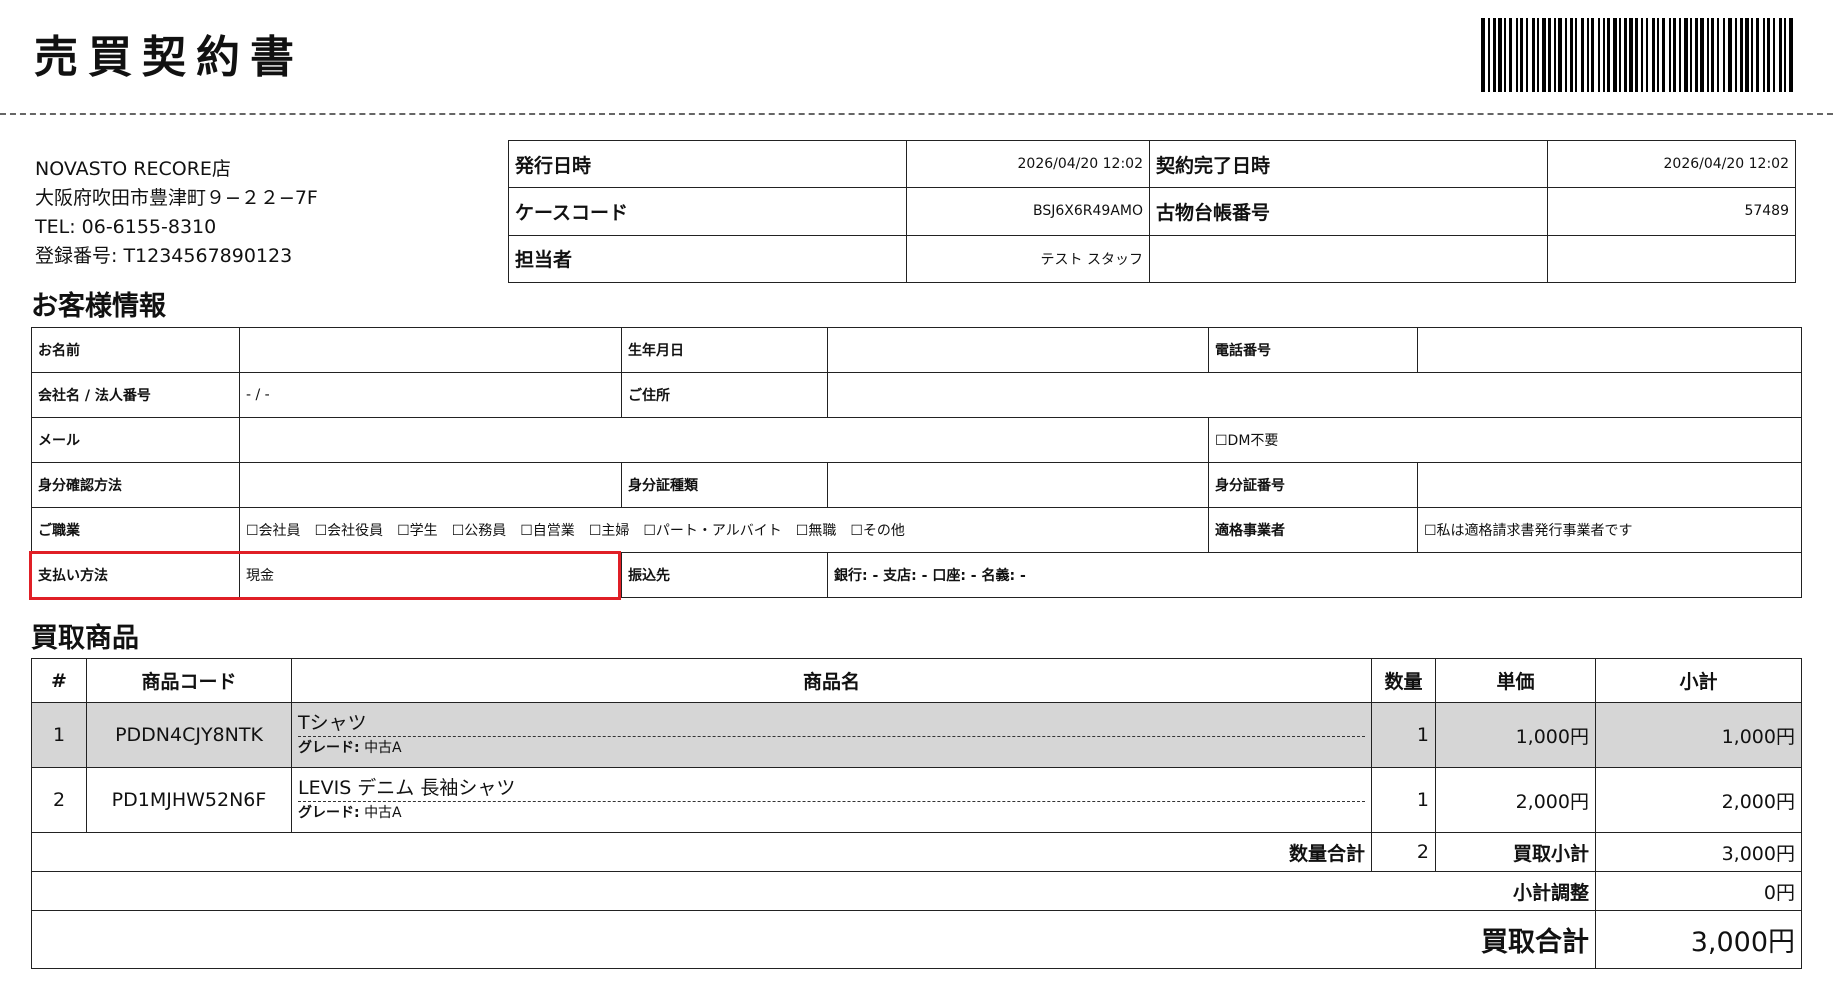 This screenshot has width=1833, height=981. Describe the element at coordinates (1018, 485) in the screenshot. I see `id-type-value` at that location.